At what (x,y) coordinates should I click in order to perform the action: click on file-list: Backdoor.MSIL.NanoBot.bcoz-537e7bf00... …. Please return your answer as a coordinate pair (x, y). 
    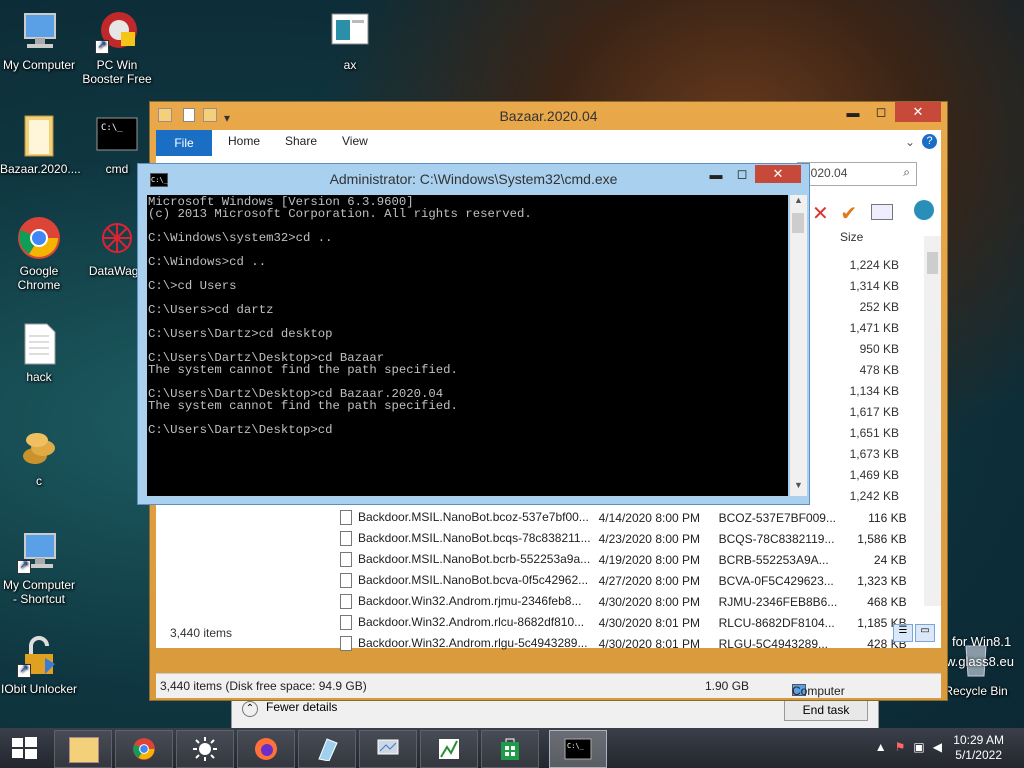
    Looking at the image, I should click on (623, 580).